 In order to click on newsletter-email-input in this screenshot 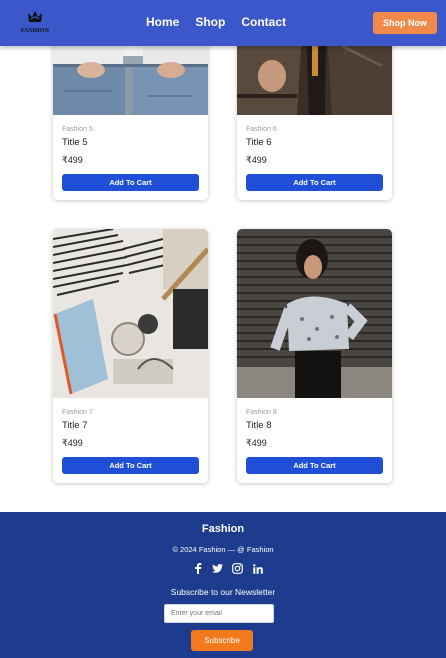, I will do `click(219, 613)`.